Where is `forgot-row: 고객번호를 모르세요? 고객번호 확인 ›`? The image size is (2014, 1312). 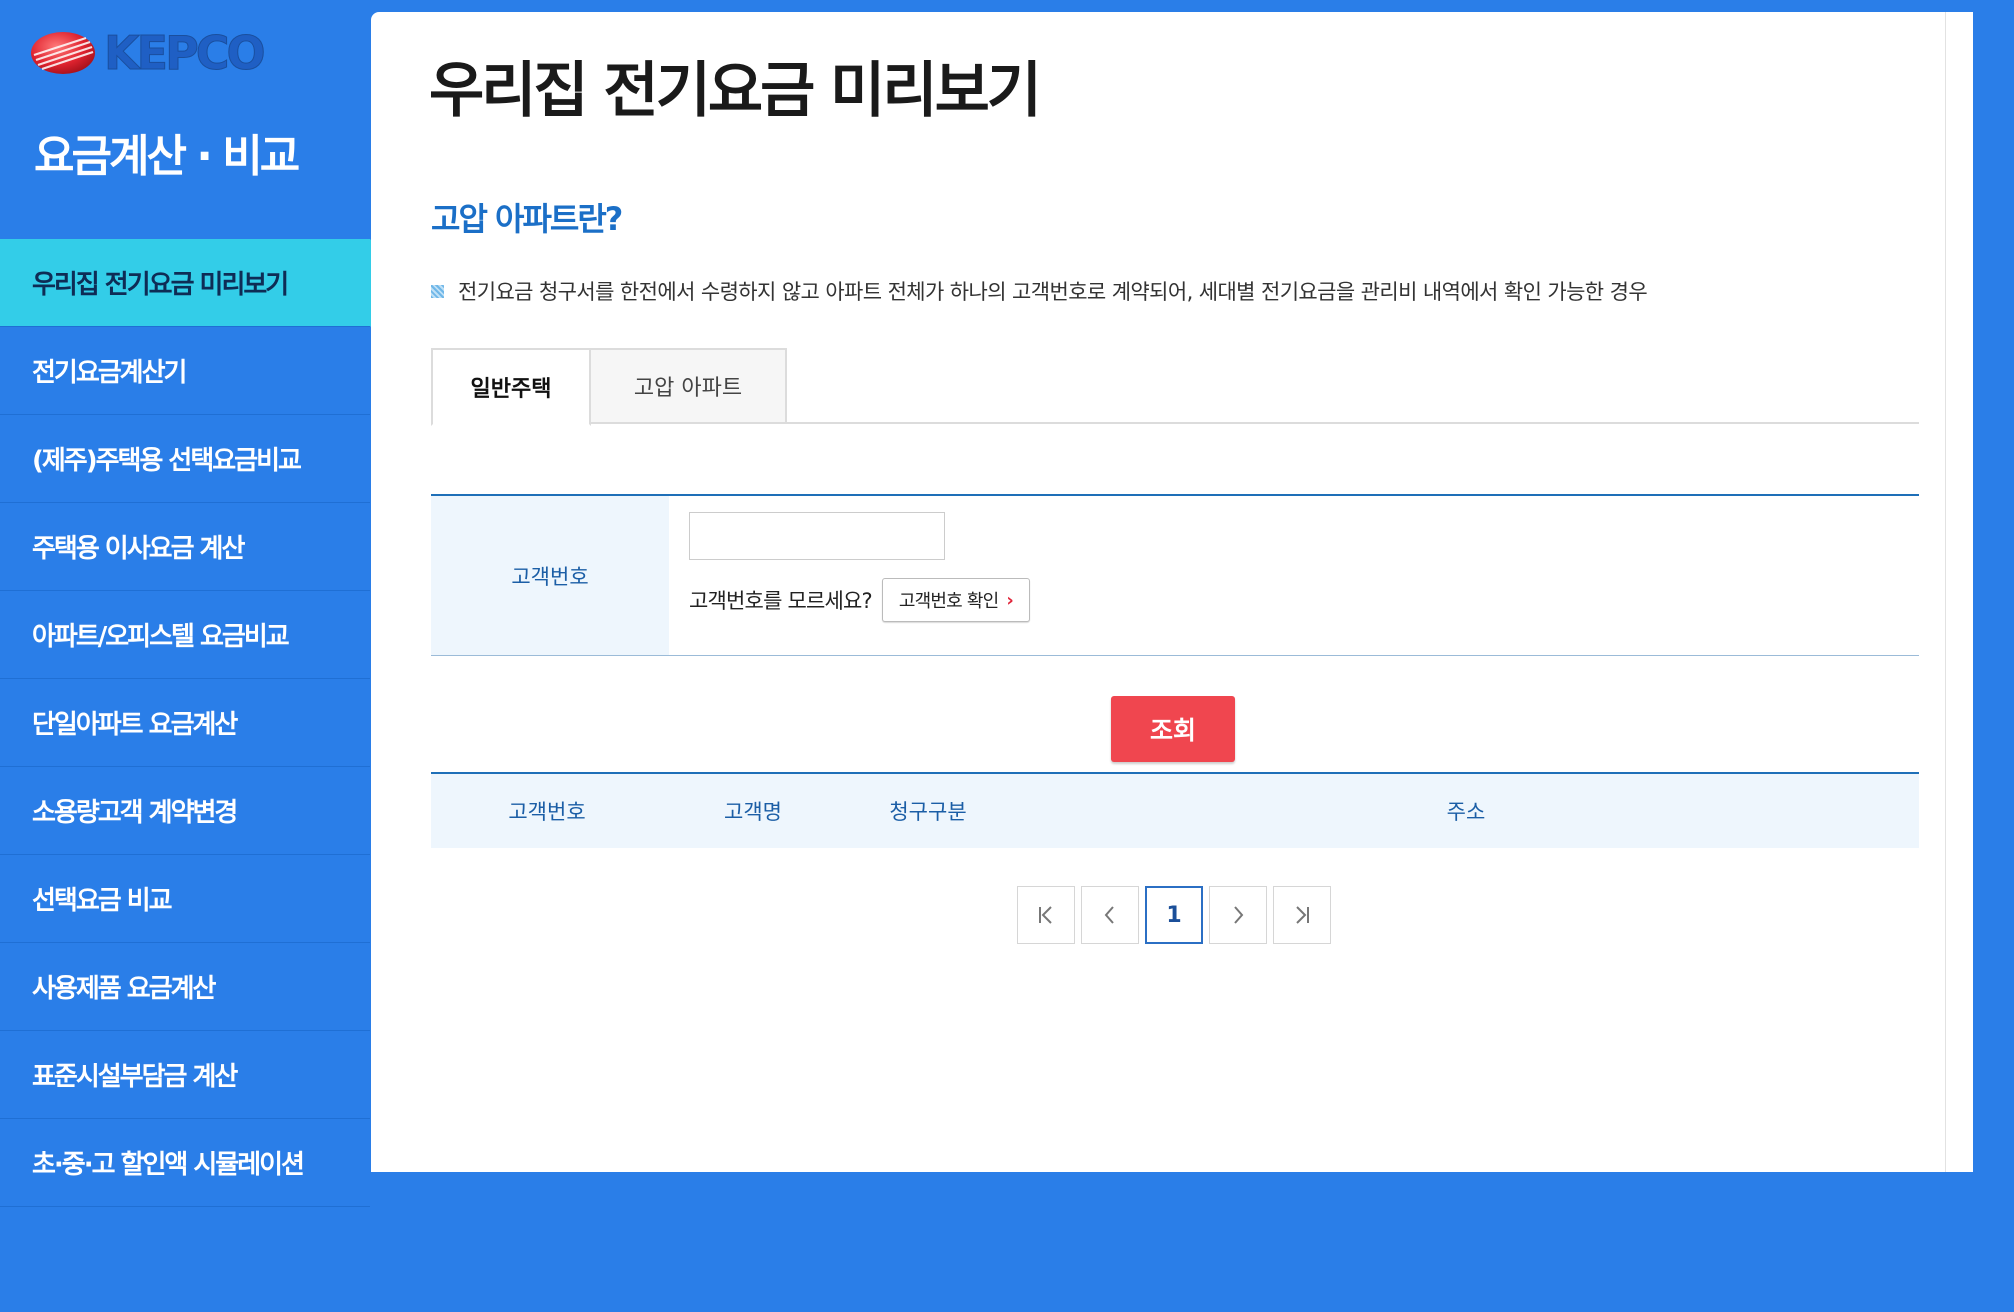 forgot-row: 고객번호를 모르세요? 고객번호 확인 › is located at coordinates (860, 600).